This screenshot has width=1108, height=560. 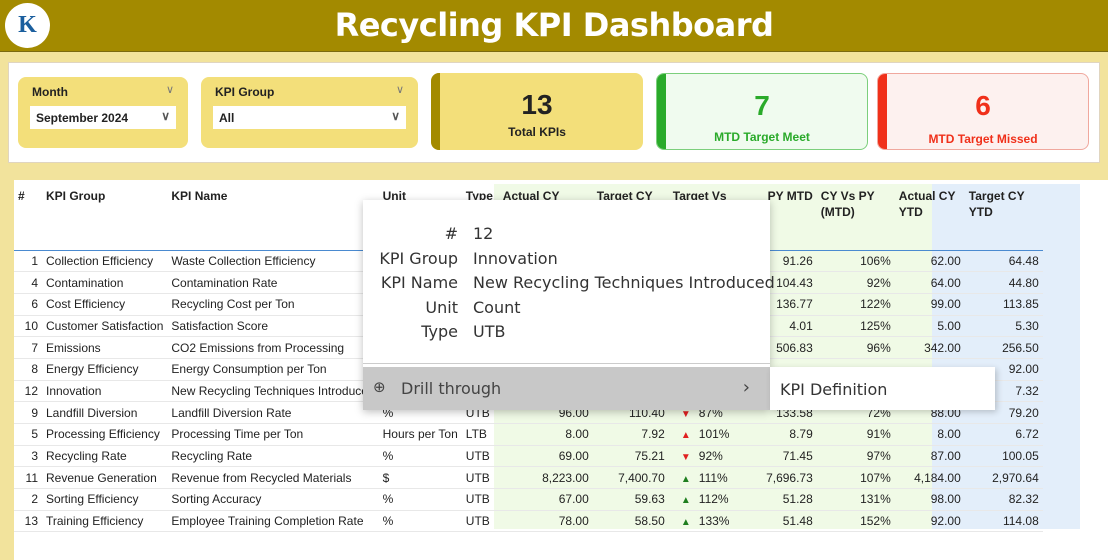 I want to click on actual-cy-ytd-cell: 87.00, so click(x=929, y=456).